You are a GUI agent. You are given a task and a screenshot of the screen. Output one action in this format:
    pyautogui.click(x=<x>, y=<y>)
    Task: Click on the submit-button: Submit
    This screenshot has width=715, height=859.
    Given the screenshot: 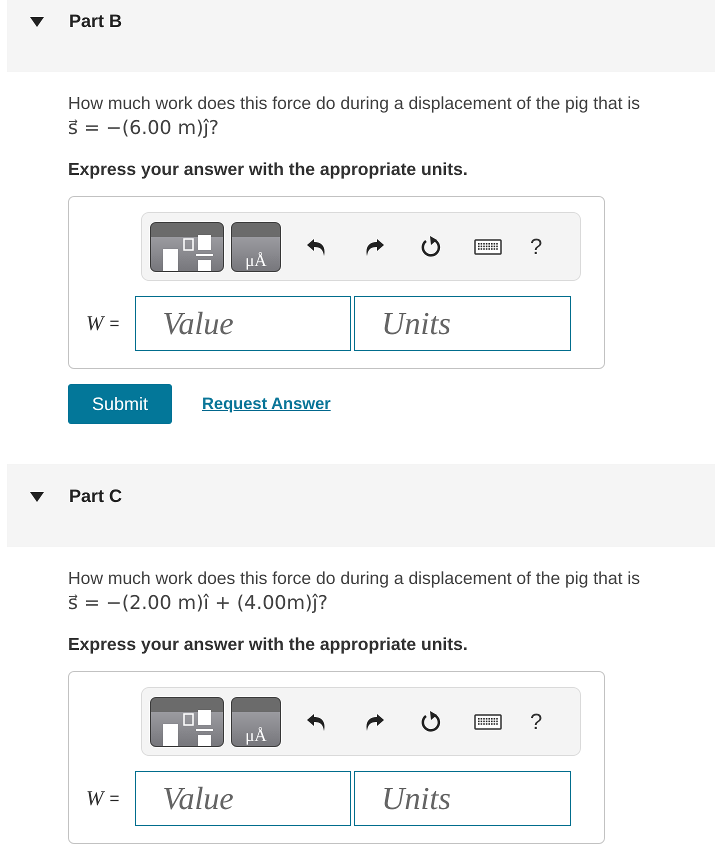 What is the action you would take?
    pyautogui.click(x=120, y=404)
    